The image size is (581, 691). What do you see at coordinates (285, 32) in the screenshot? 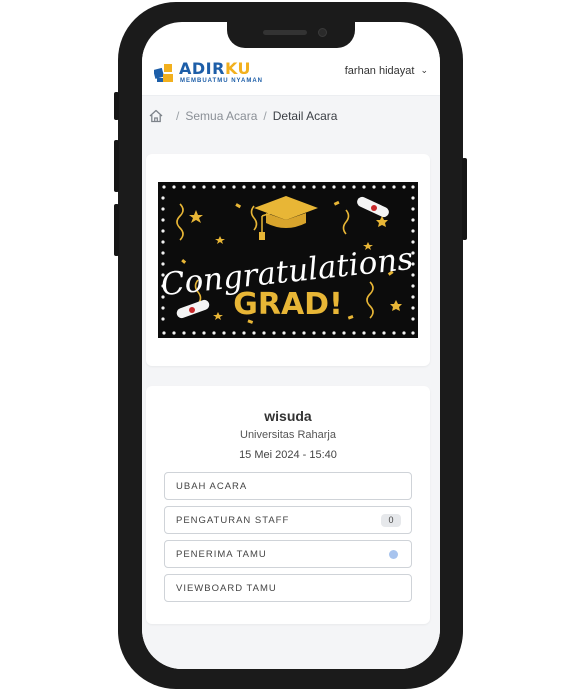
I see `speaker-grille` at bounding box center [285, 32].